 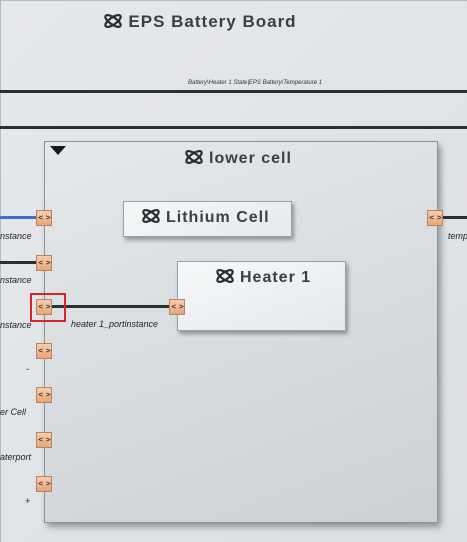 I want to click on lithium-cell-title-text: Lithium Cell, so click(x=218, y=217).